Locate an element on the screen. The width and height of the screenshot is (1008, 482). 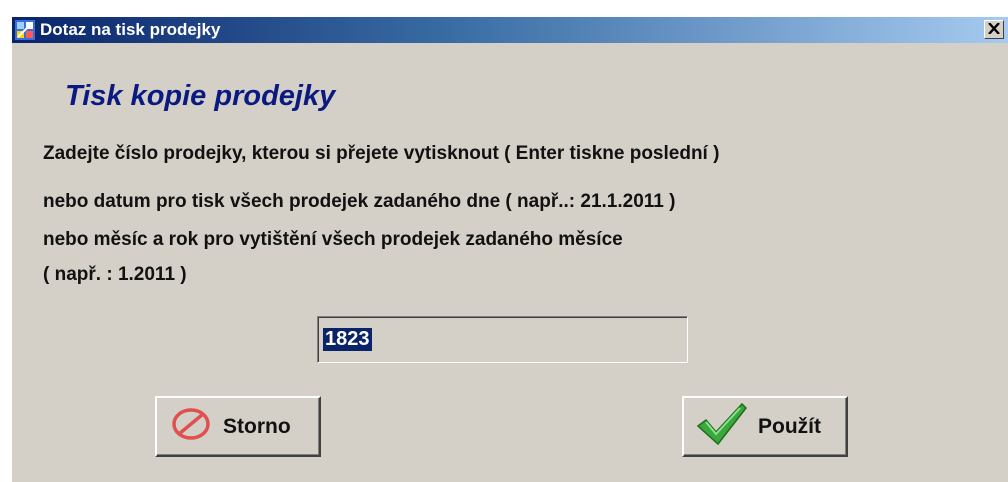
apply-button-label: Použít is located at coordinates (789, 426).